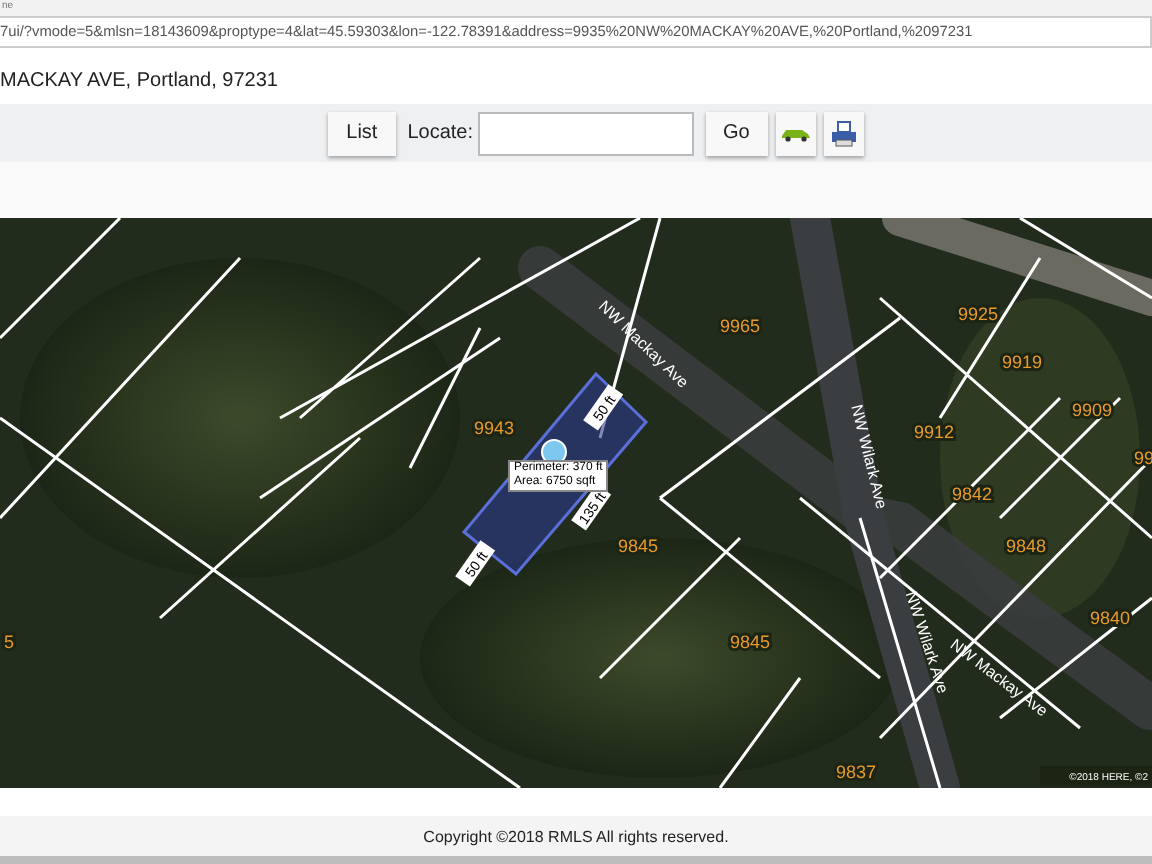  What do you see at coordinates (740, 326) in the screenshot?
I see `parcel-number: 9965` at bounding box center [740, 326].